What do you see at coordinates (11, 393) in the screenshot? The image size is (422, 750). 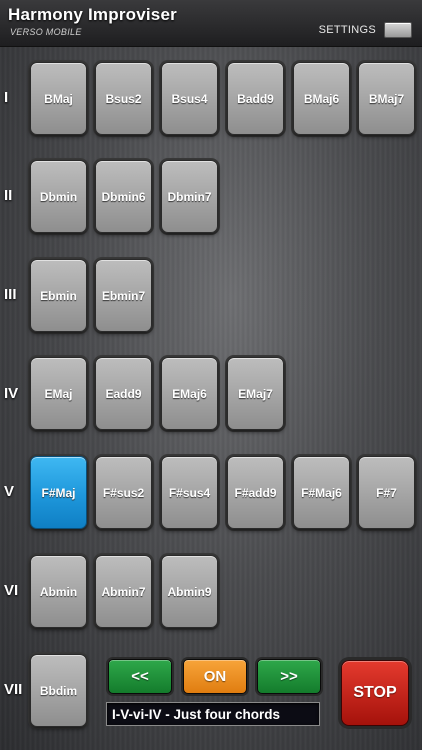 I see `row-numeral-IV: IV` at bounding box center [11, 393].